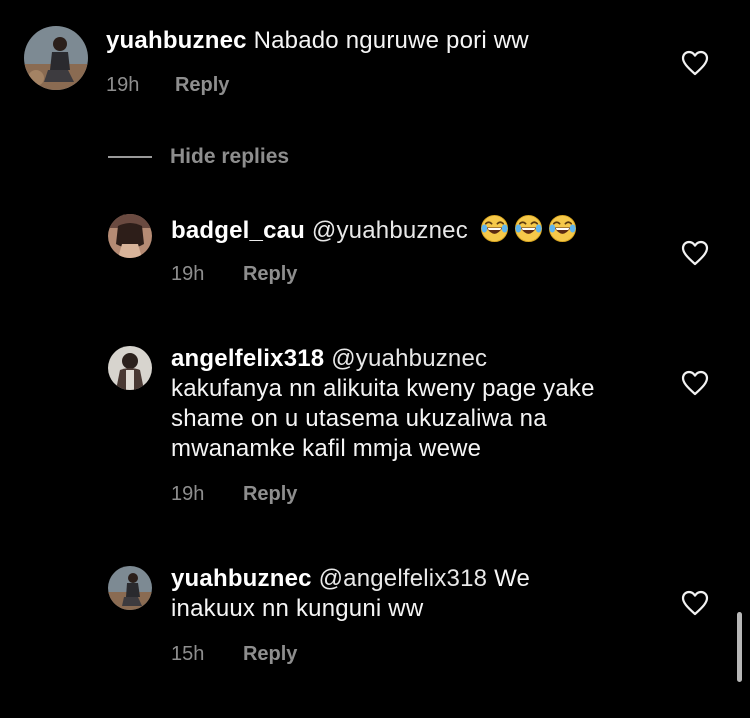  I want to click on comment-message: Nabado nguruwe pori ww, so click(391, 40).